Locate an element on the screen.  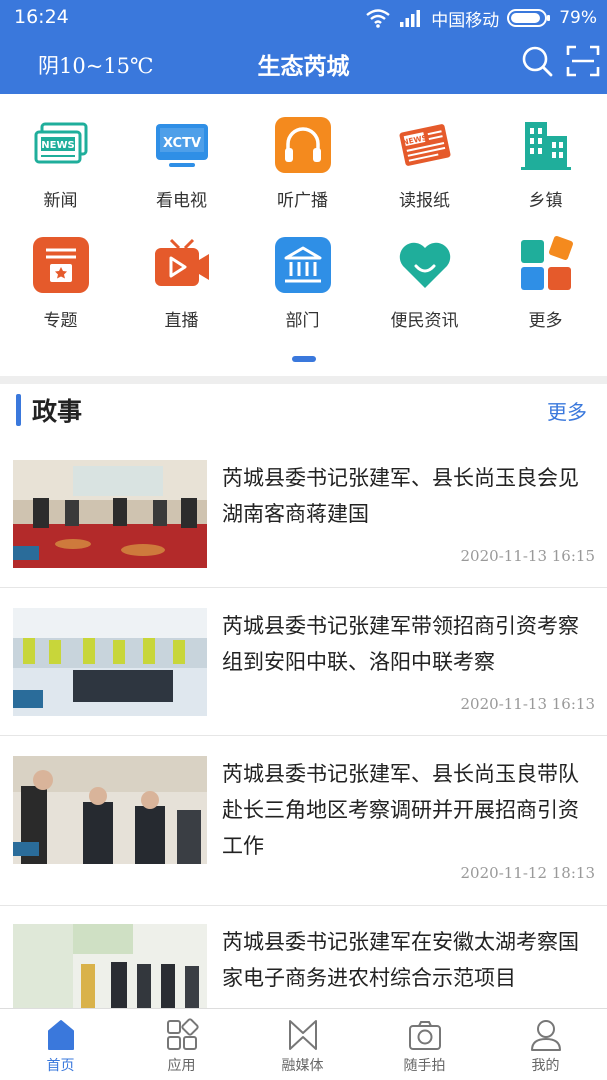
top-bar: 16:24 中国移动 79% 阴10~15℃ 生态芮城 is located at coordinates (303, 47).